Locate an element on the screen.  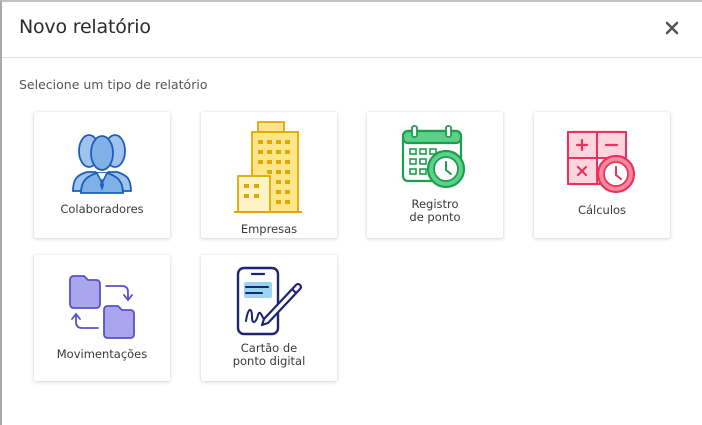
folders-transfer-icon is located at coordinates (102, 307).